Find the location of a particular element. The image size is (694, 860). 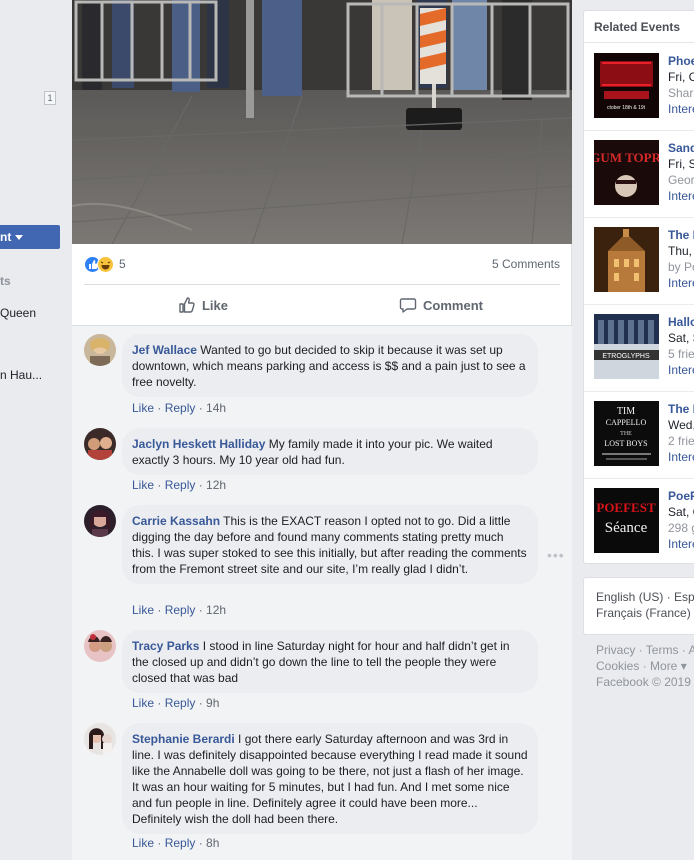

event-thumbnail-text: ctober 18th & 19t is located at coordinates (626, 108).